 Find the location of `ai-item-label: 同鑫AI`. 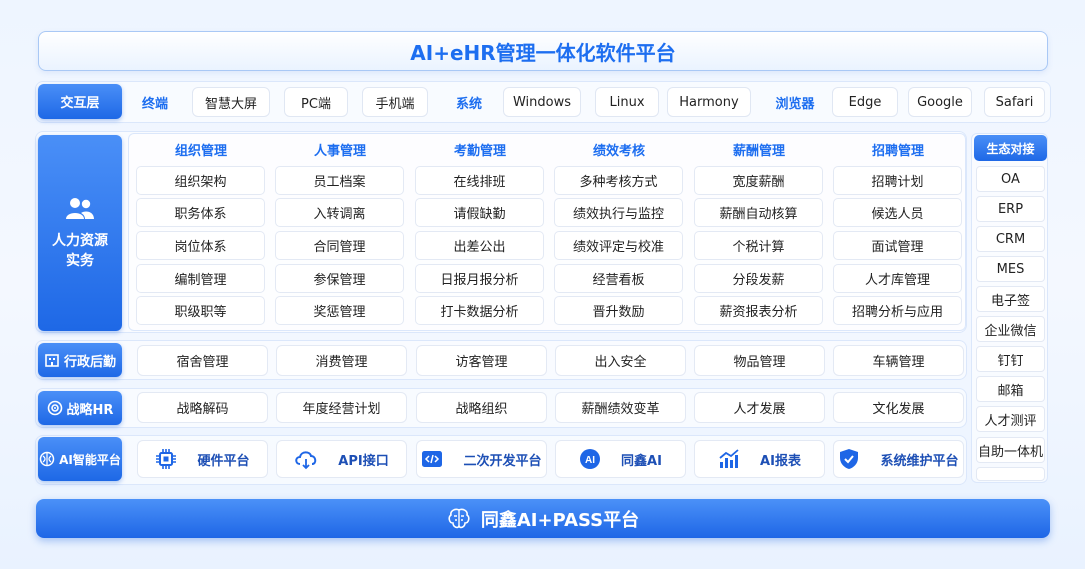

ai-item-label: 同鑫AI is located at coordinates (641, 461).